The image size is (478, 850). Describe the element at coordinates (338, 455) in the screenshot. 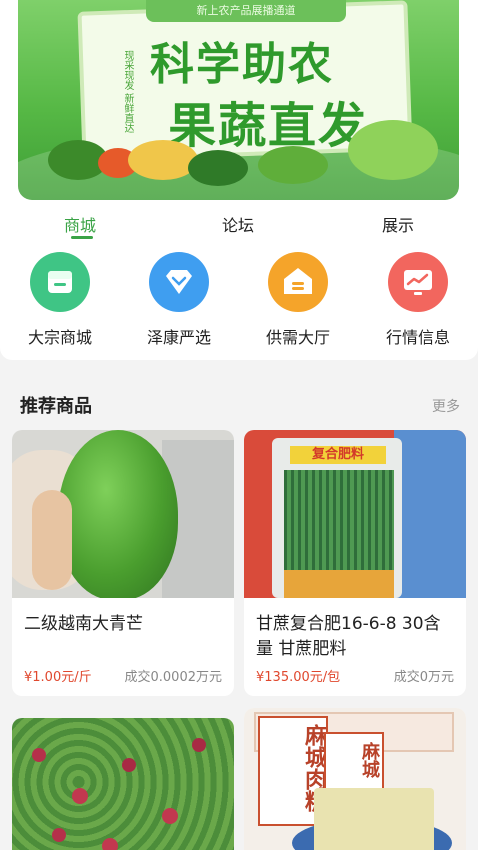

I see `bag-label: 复合肥料` at that location.